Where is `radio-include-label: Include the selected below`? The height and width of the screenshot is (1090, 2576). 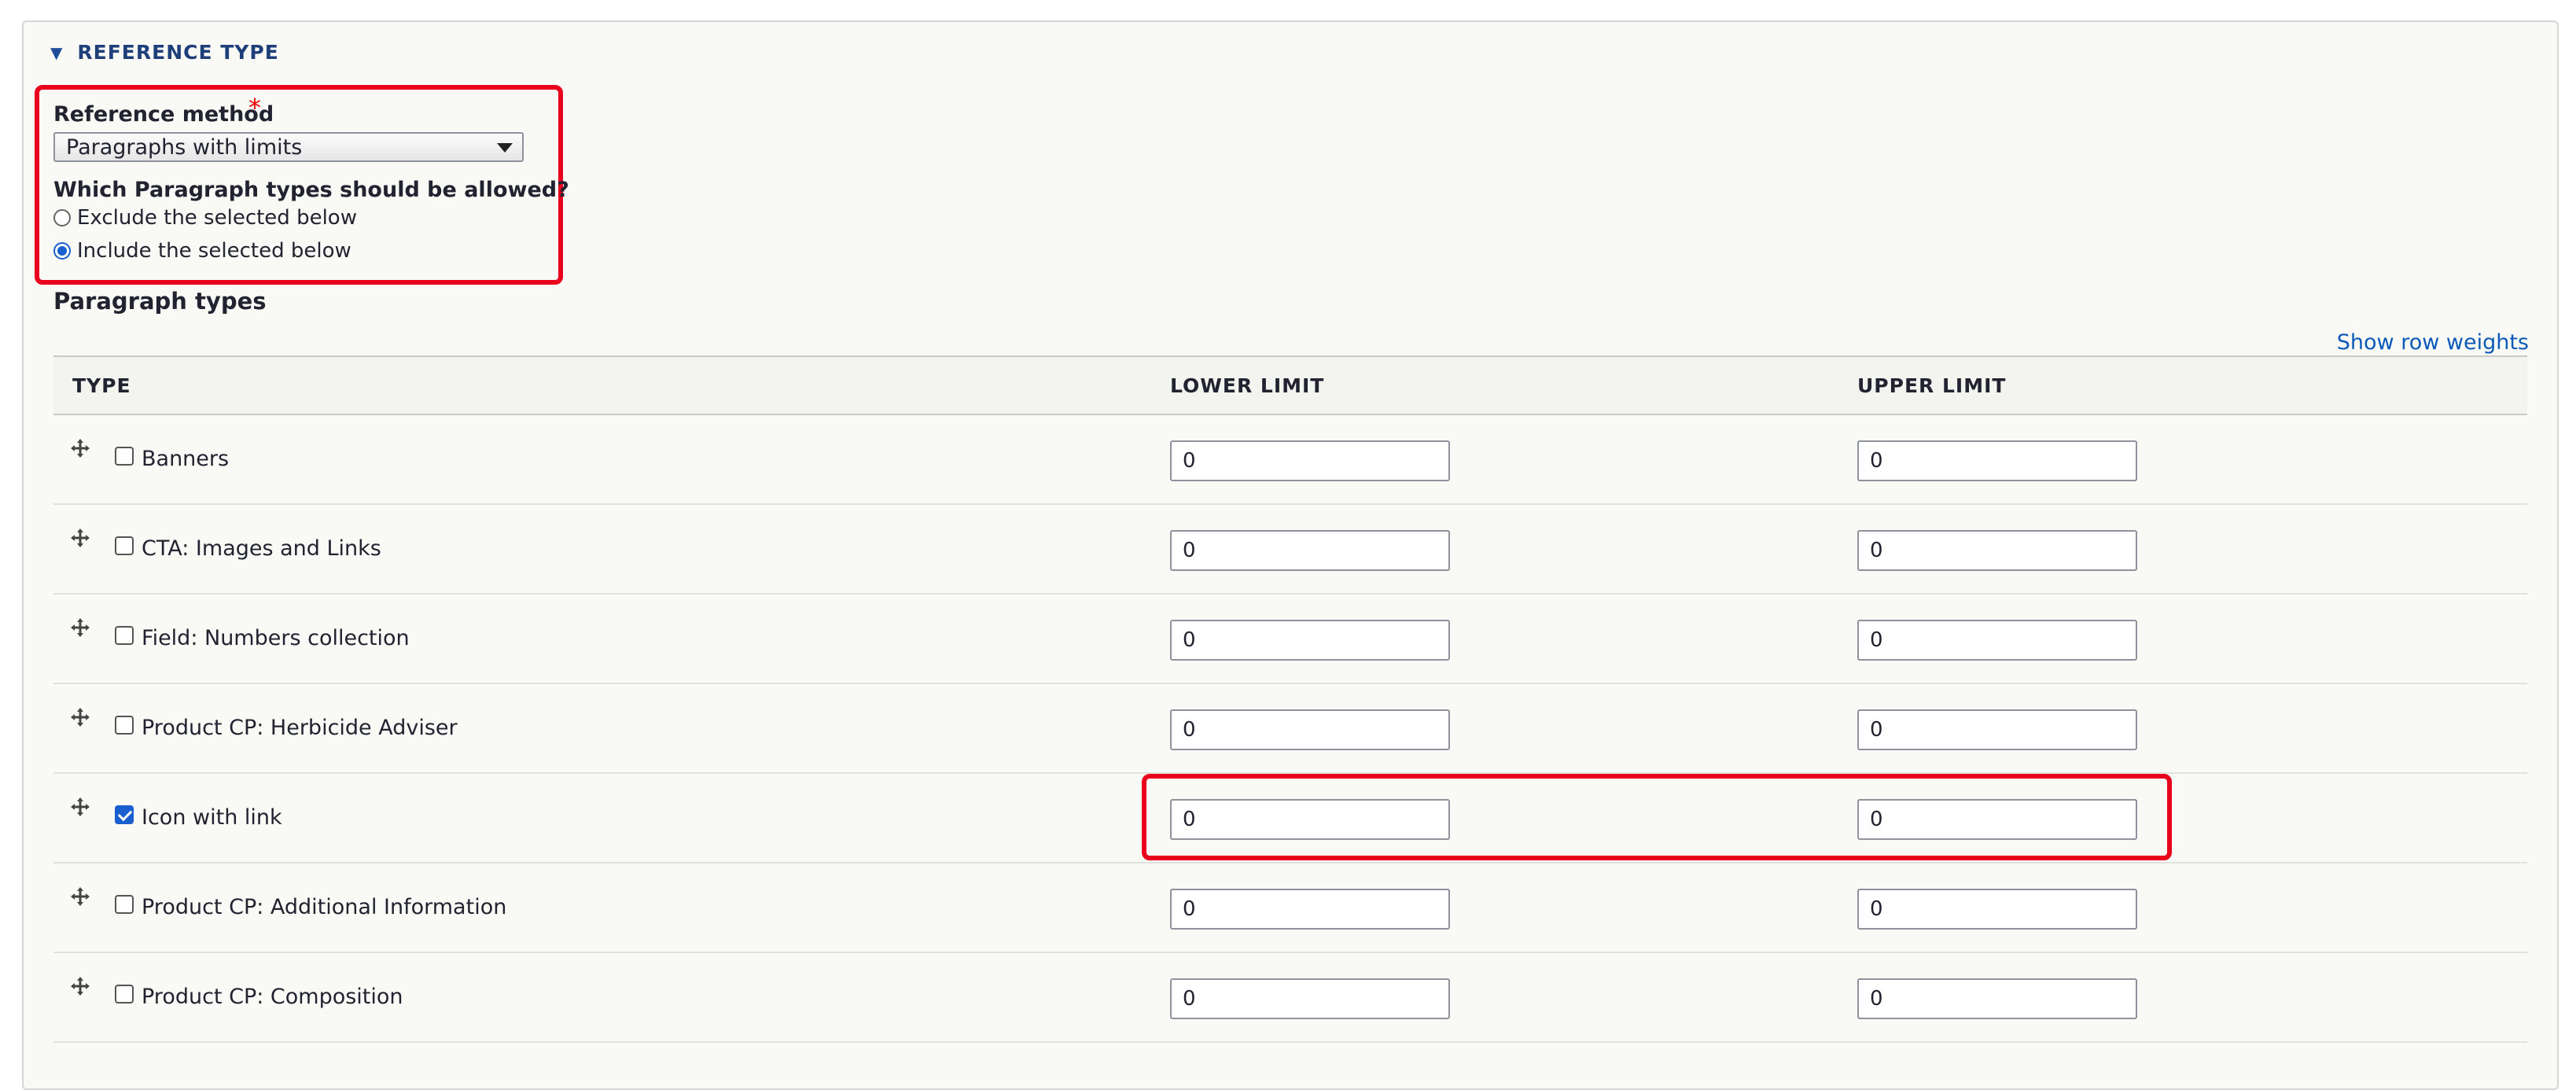
radio-include-label: Include the selected below is located at coordinates (214, 251).